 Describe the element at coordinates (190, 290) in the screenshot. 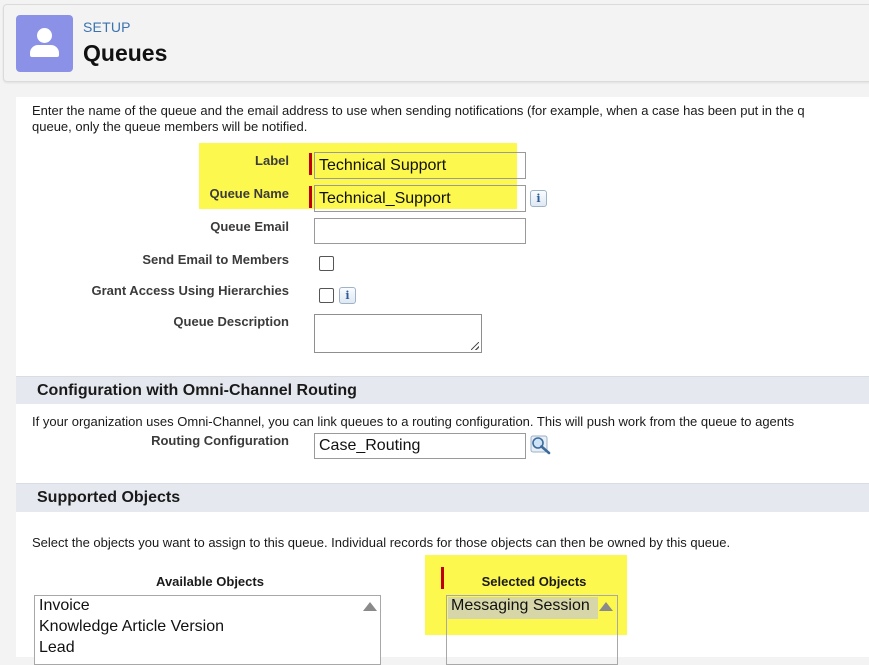

I see `grant-access-field-label: Grant Access Using Hierarchies` at that location.